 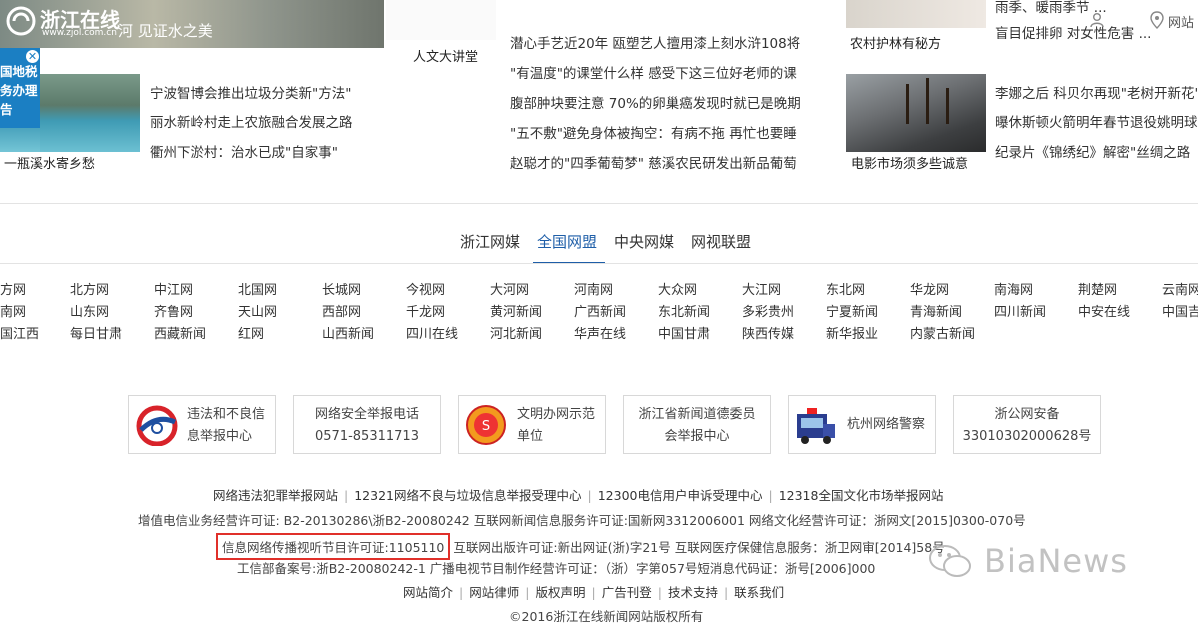 I want to click on media-link: 红网, so click(x=251, y=332).